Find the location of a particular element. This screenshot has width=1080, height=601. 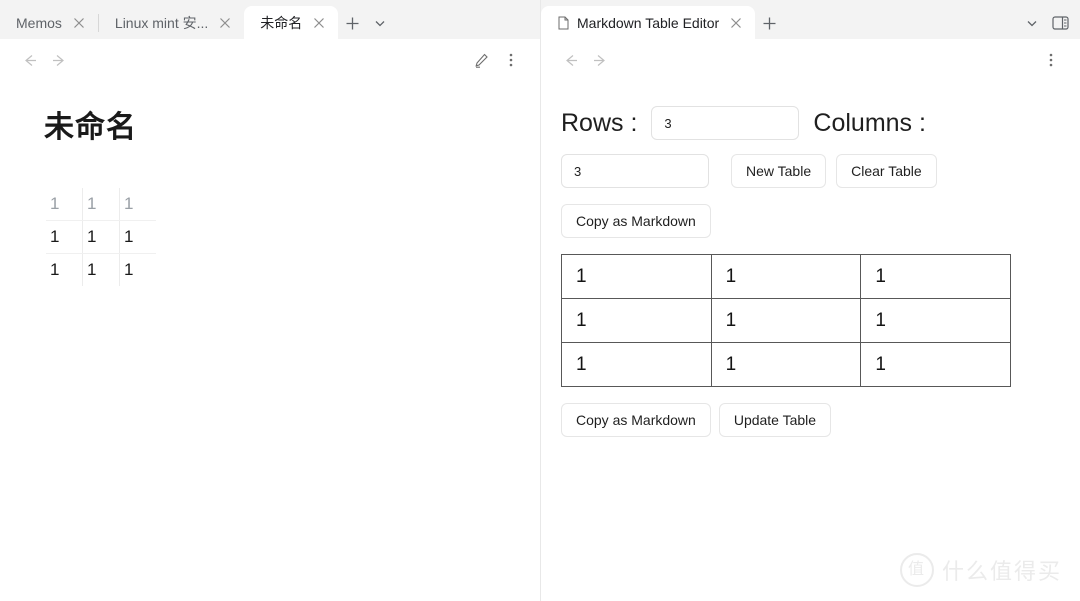

tab-untitled: 未命名 is located at coordinates (291, 23).